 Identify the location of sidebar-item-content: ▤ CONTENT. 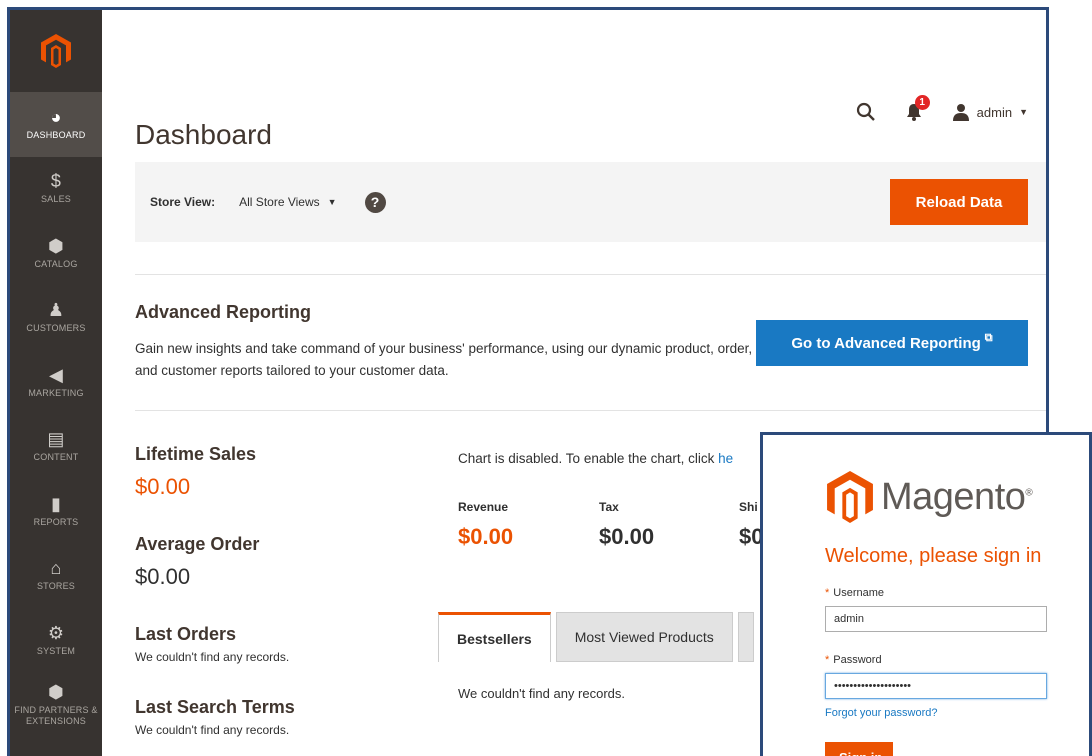
(56, 447).